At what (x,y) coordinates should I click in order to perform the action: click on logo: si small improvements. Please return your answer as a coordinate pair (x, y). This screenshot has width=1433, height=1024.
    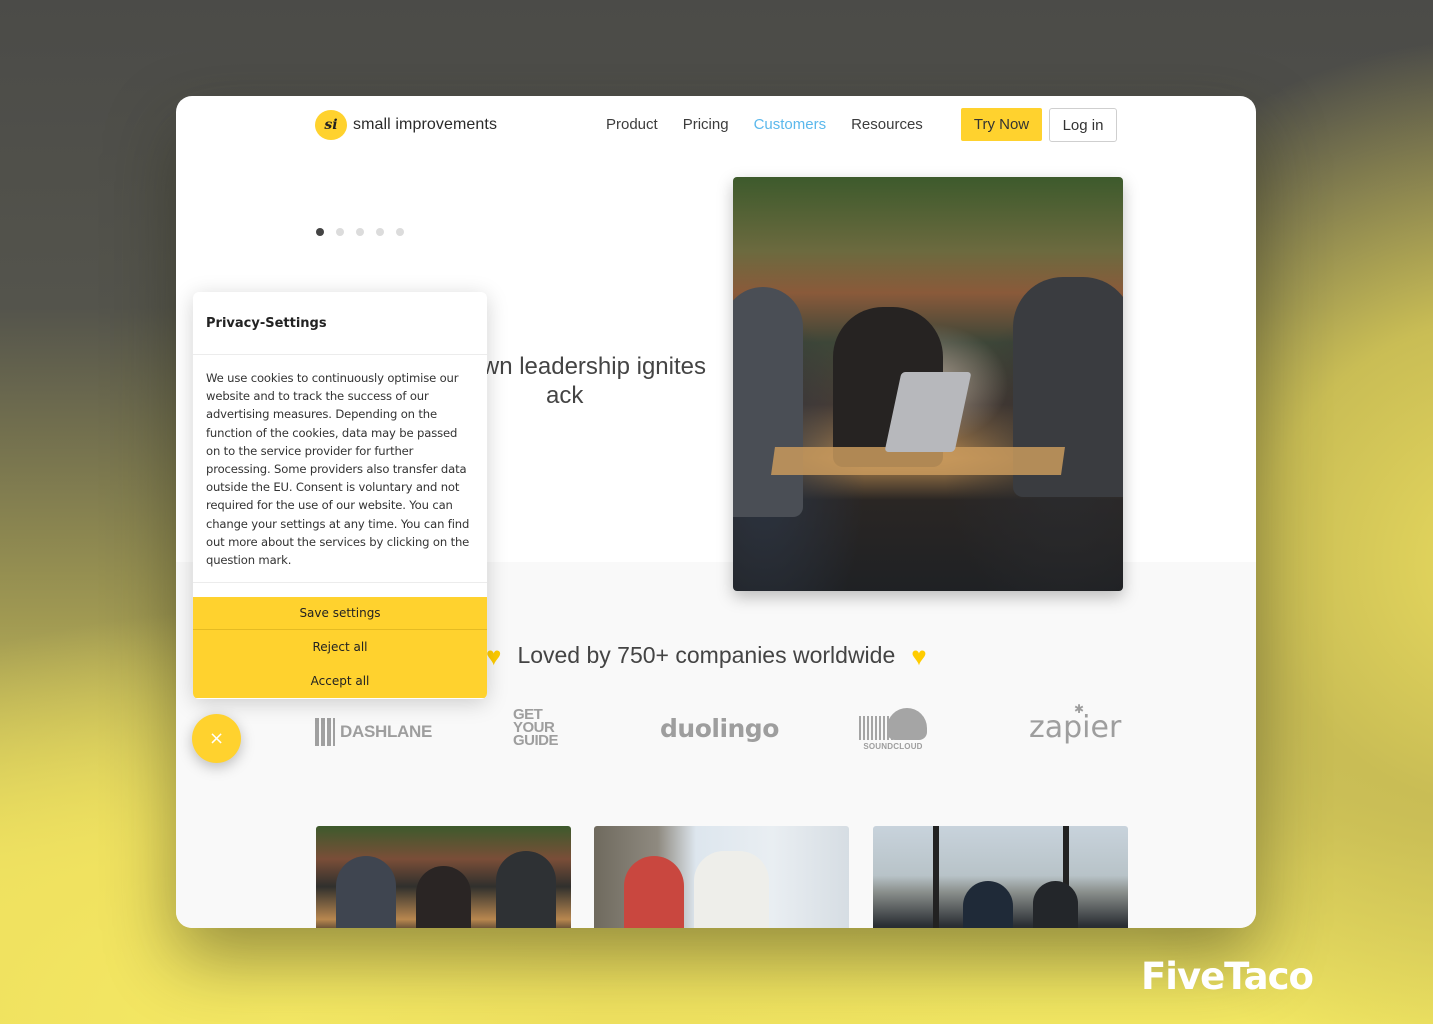
    Looking at the image, I should click on (406, 125).